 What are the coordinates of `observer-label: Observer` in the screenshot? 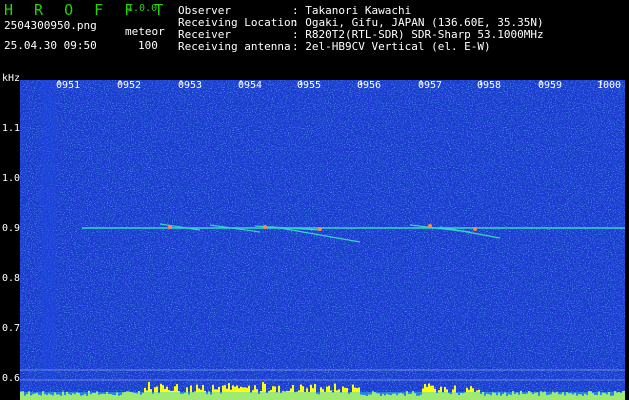 It's located at (204, 10).